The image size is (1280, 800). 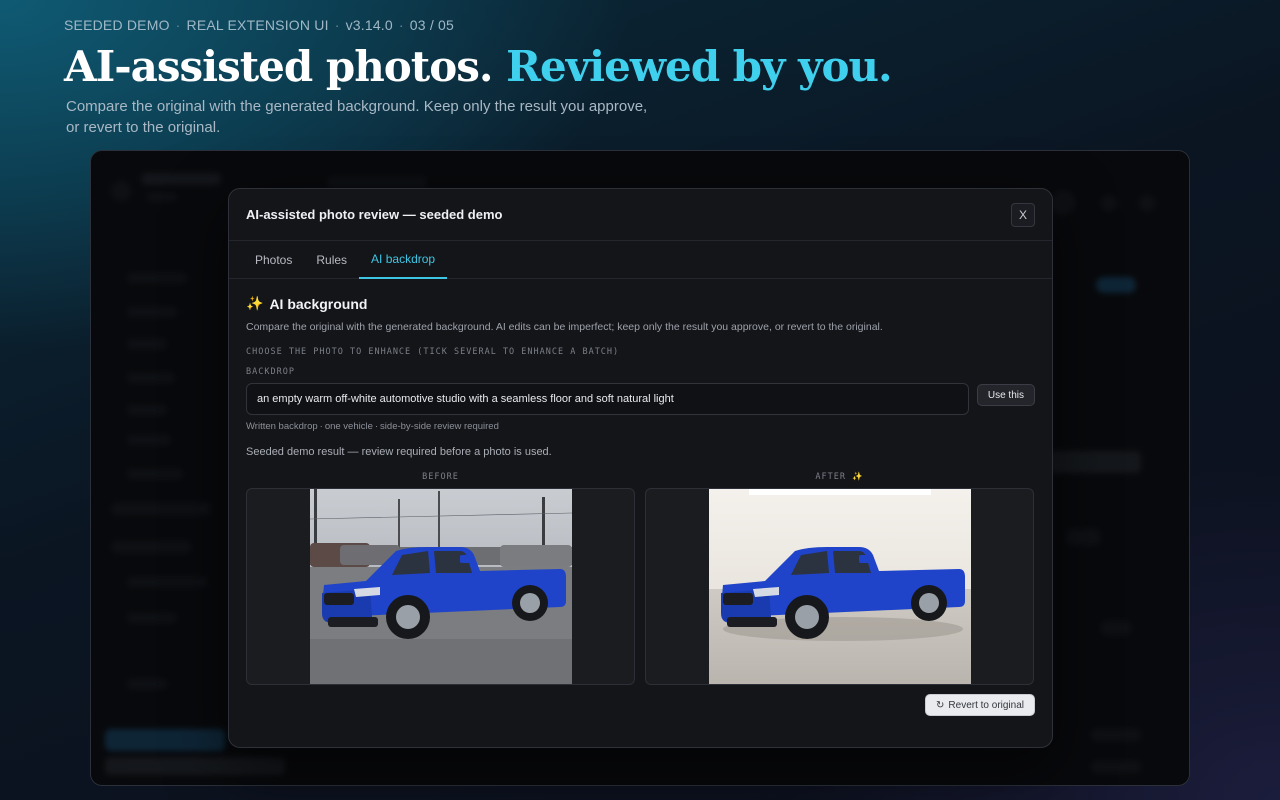 I want to click on headline-main: AI-assisted photos., so click(x=278, y=66).